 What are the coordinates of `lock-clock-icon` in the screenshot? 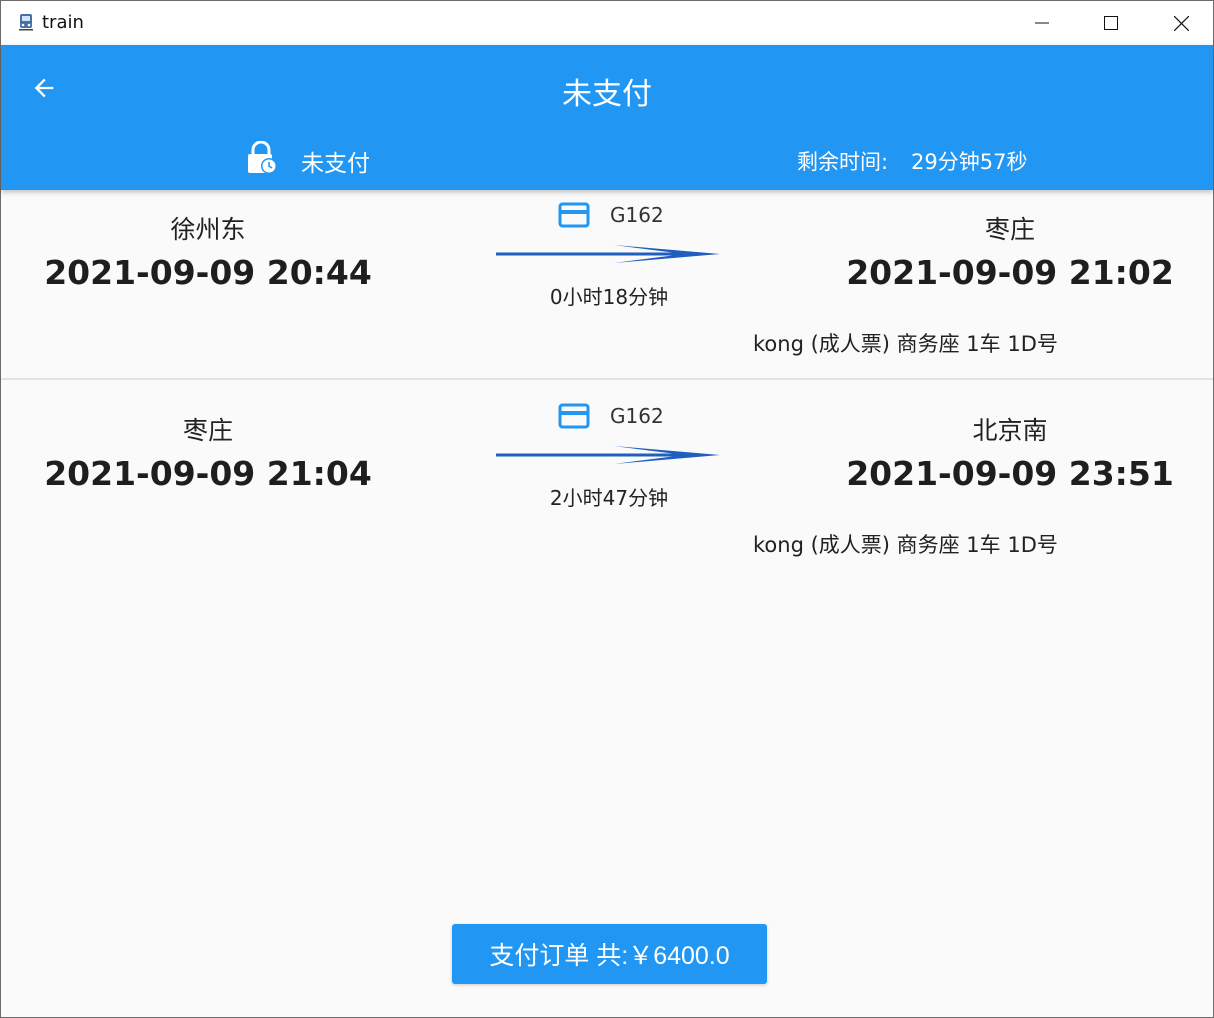 It's located at (262, 157).